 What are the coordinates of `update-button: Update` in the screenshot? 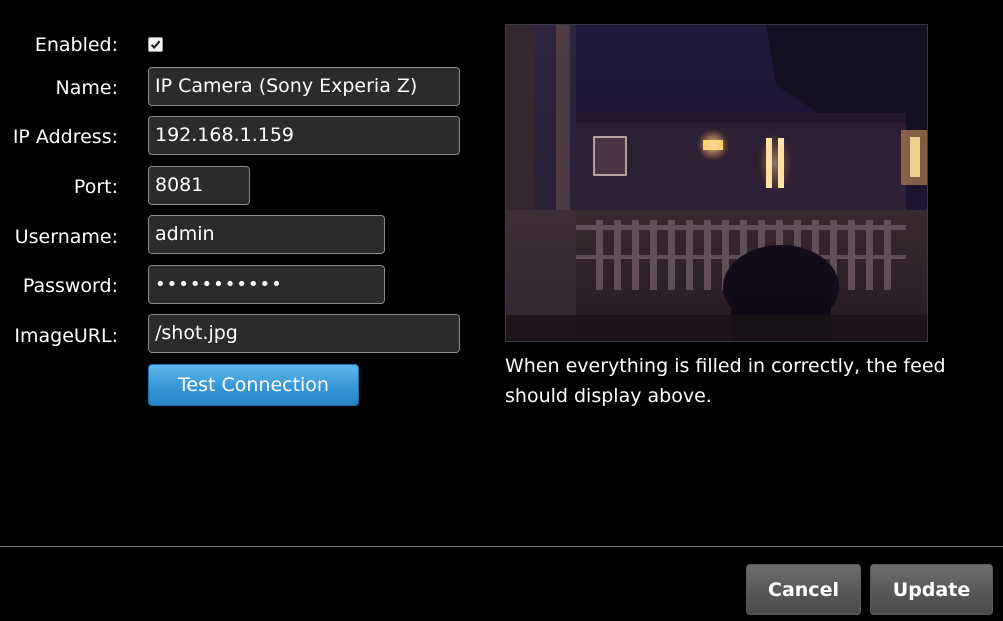 It's located at (931, 589).